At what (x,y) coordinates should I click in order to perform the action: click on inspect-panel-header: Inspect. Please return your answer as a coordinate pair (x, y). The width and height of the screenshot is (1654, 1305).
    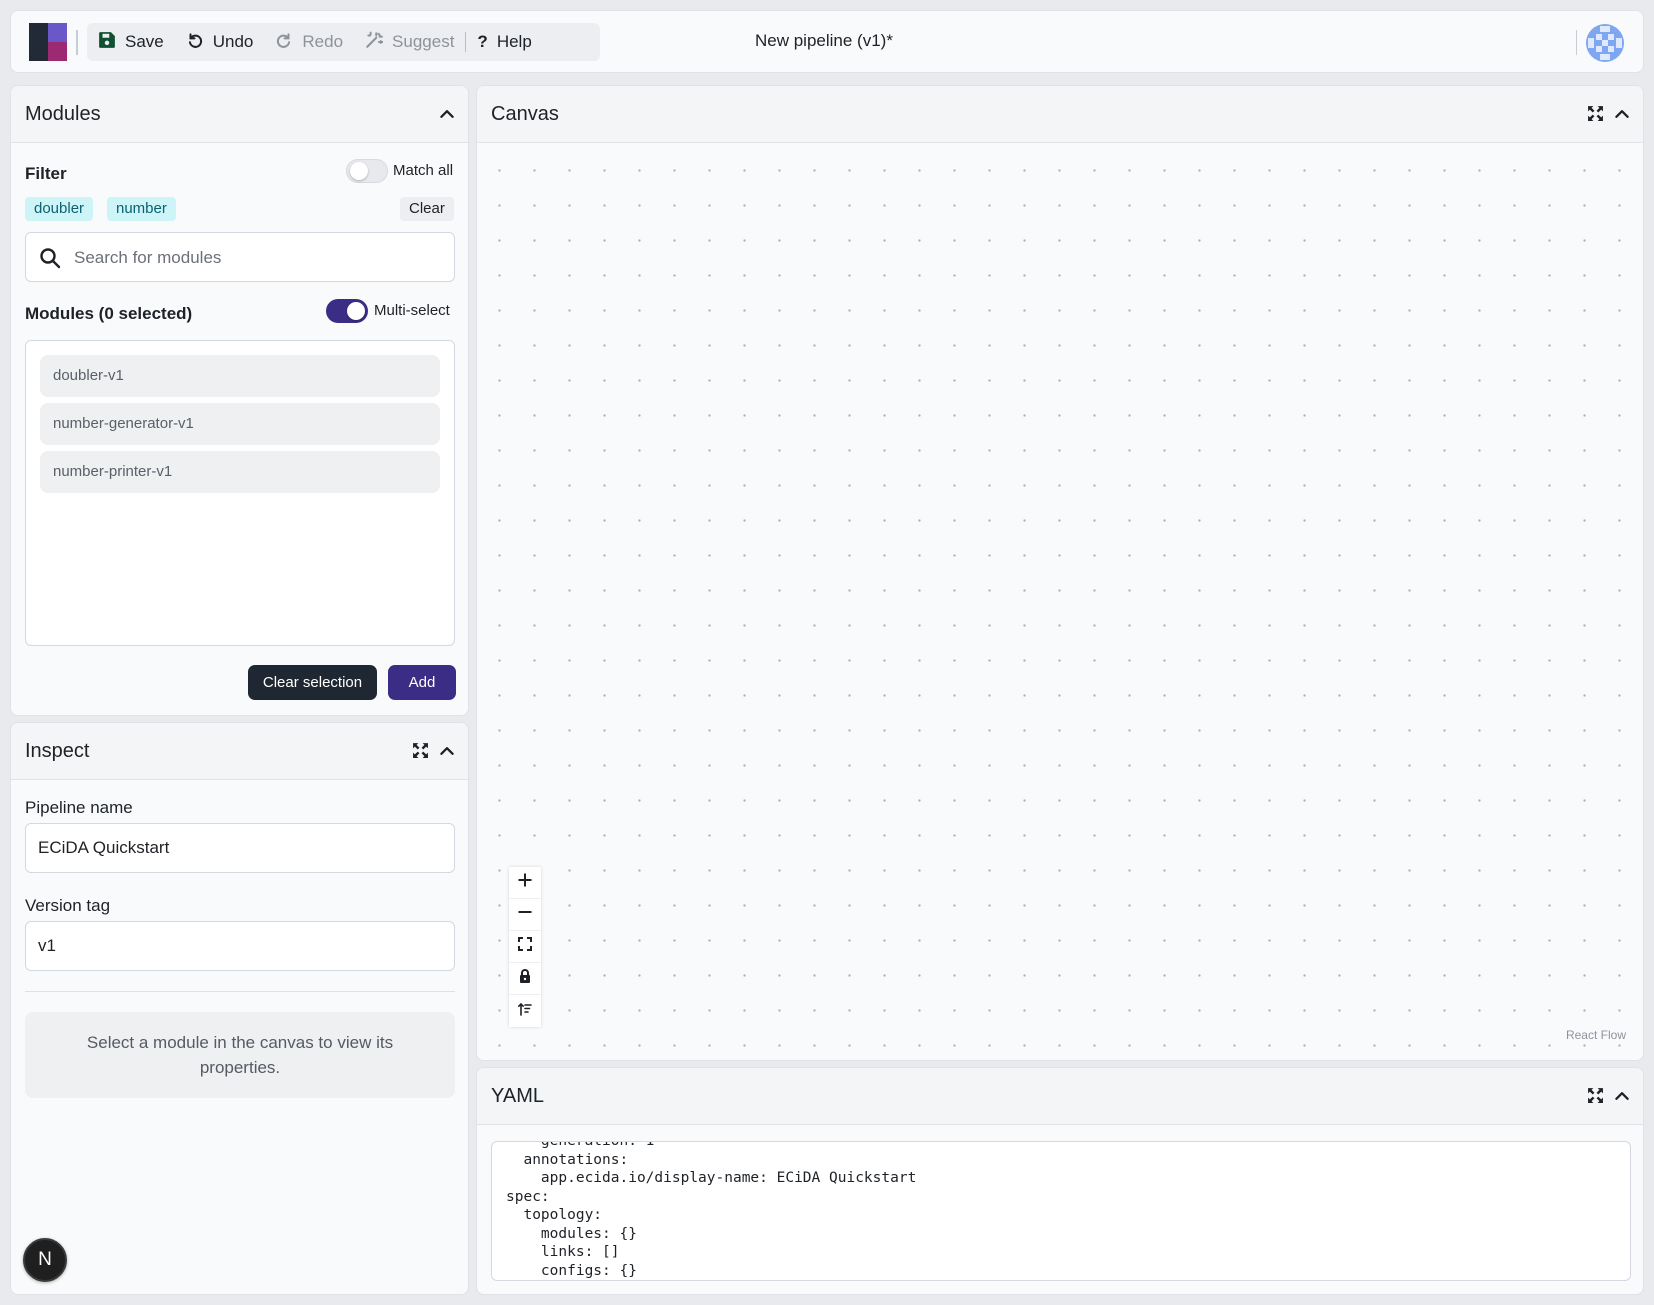
    Looking at the image, I should click on (239, 751).